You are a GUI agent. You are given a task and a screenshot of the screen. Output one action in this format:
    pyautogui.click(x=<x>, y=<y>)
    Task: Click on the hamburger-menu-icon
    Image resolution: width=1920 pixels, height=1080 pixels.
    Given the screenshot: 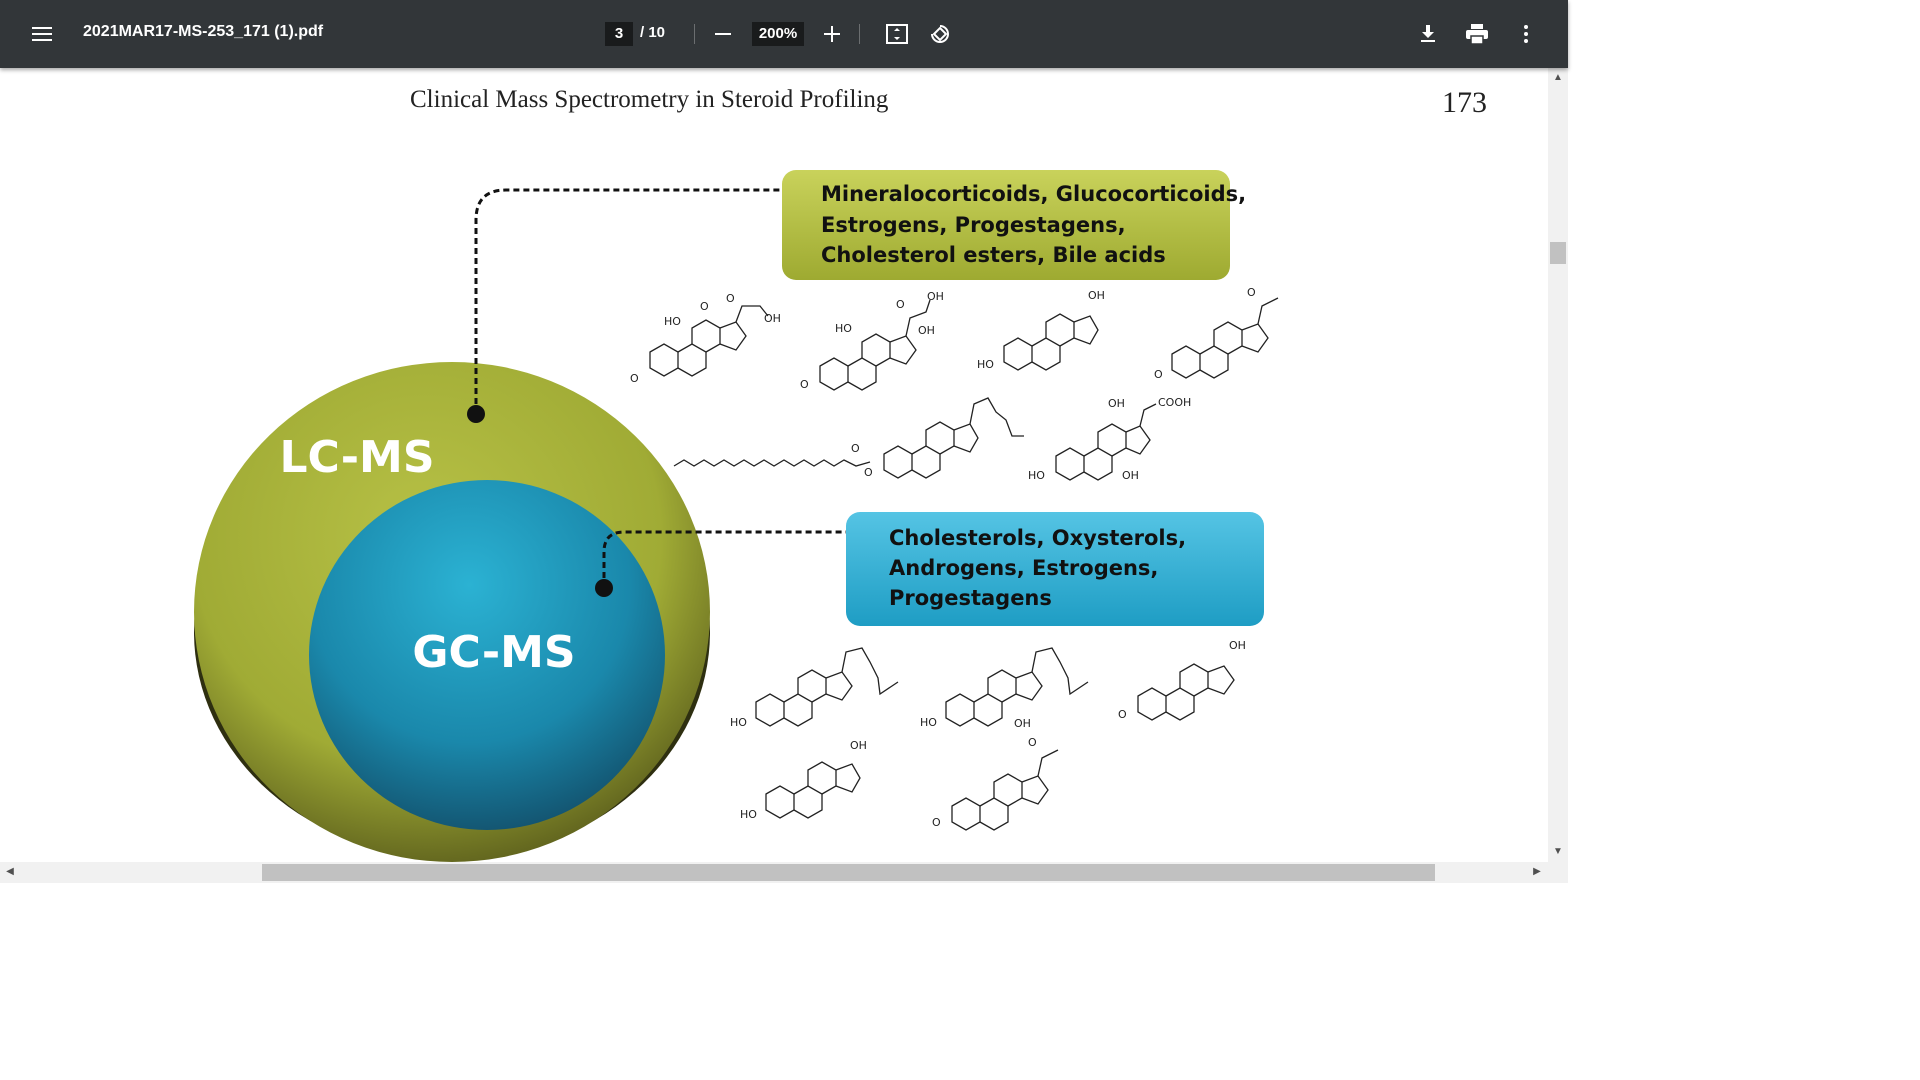 What is the action you would take?
    pyautogui.click(x=42, y=34)
    